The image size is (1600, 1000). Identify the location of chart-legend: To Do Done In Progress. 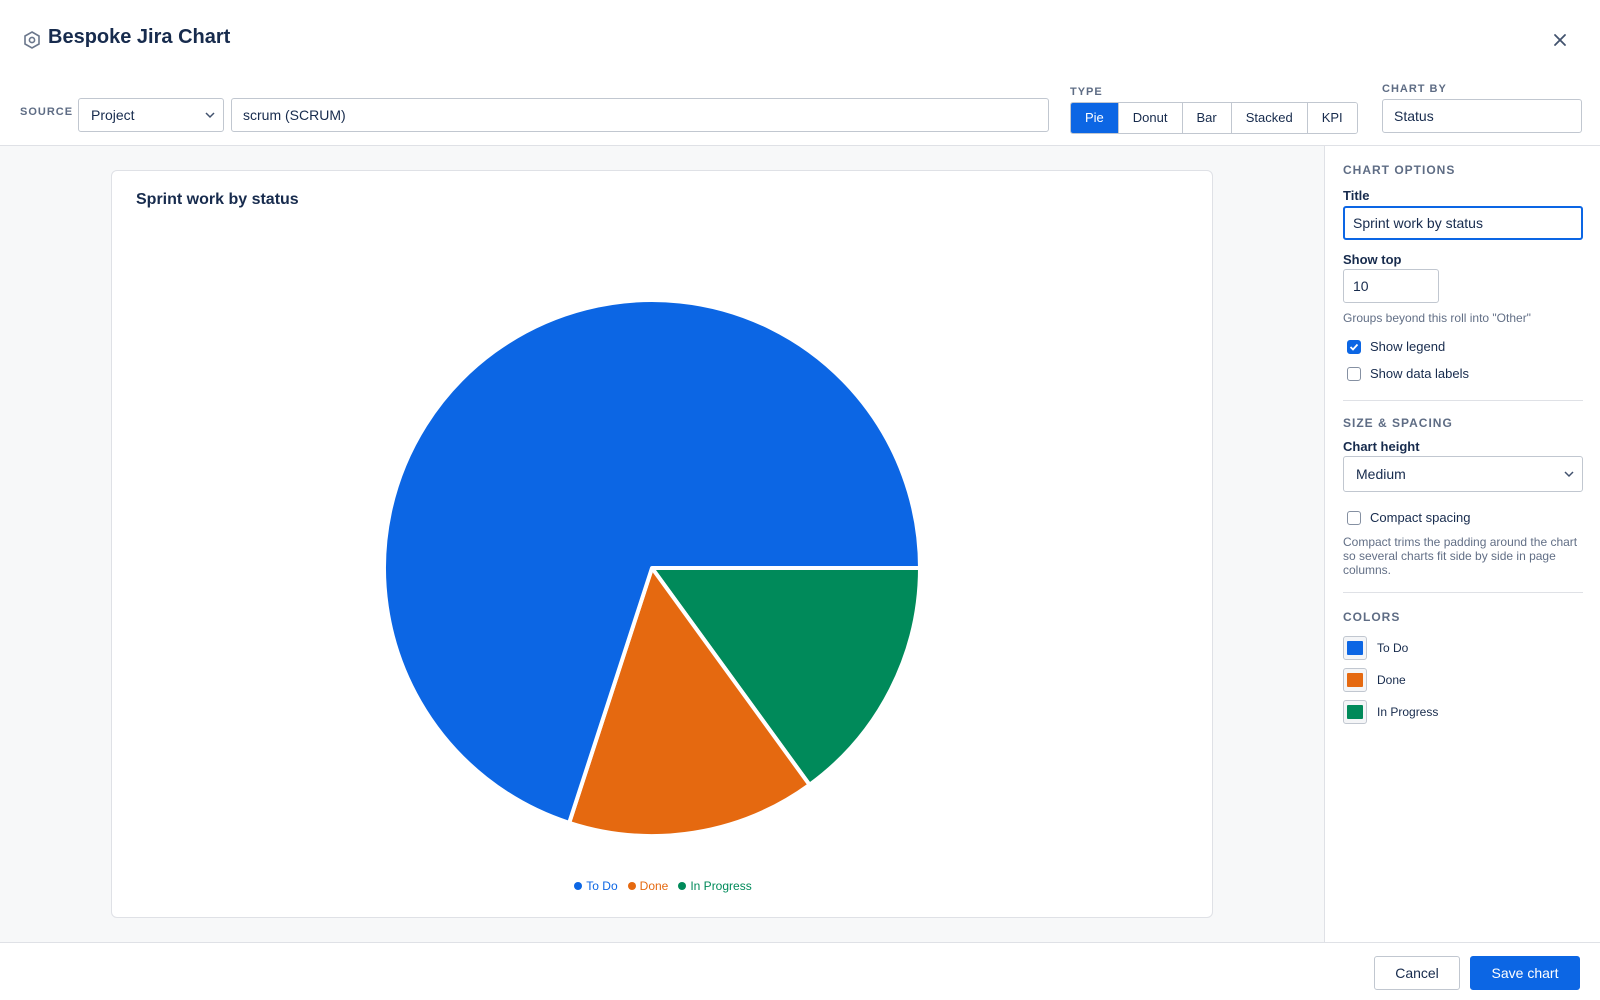
(663, 886).